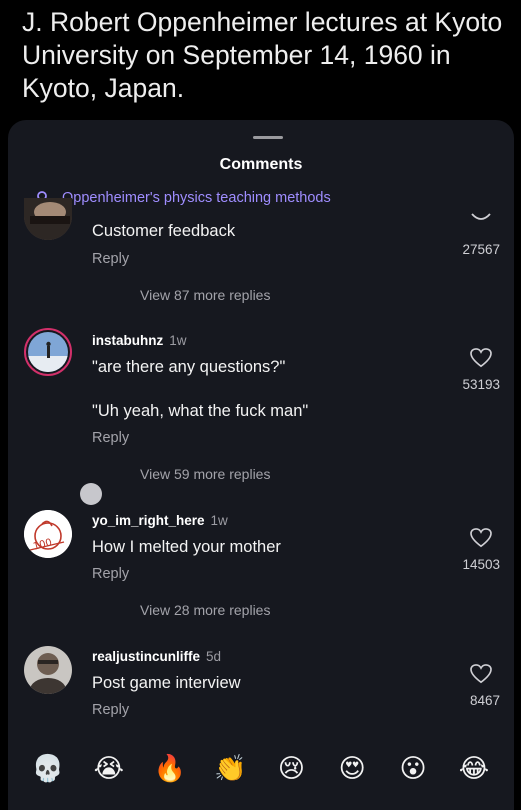 This screenshot has height=810, width=521. I want to click on view-more-replies: View 59 more replies, so click(187, 474).